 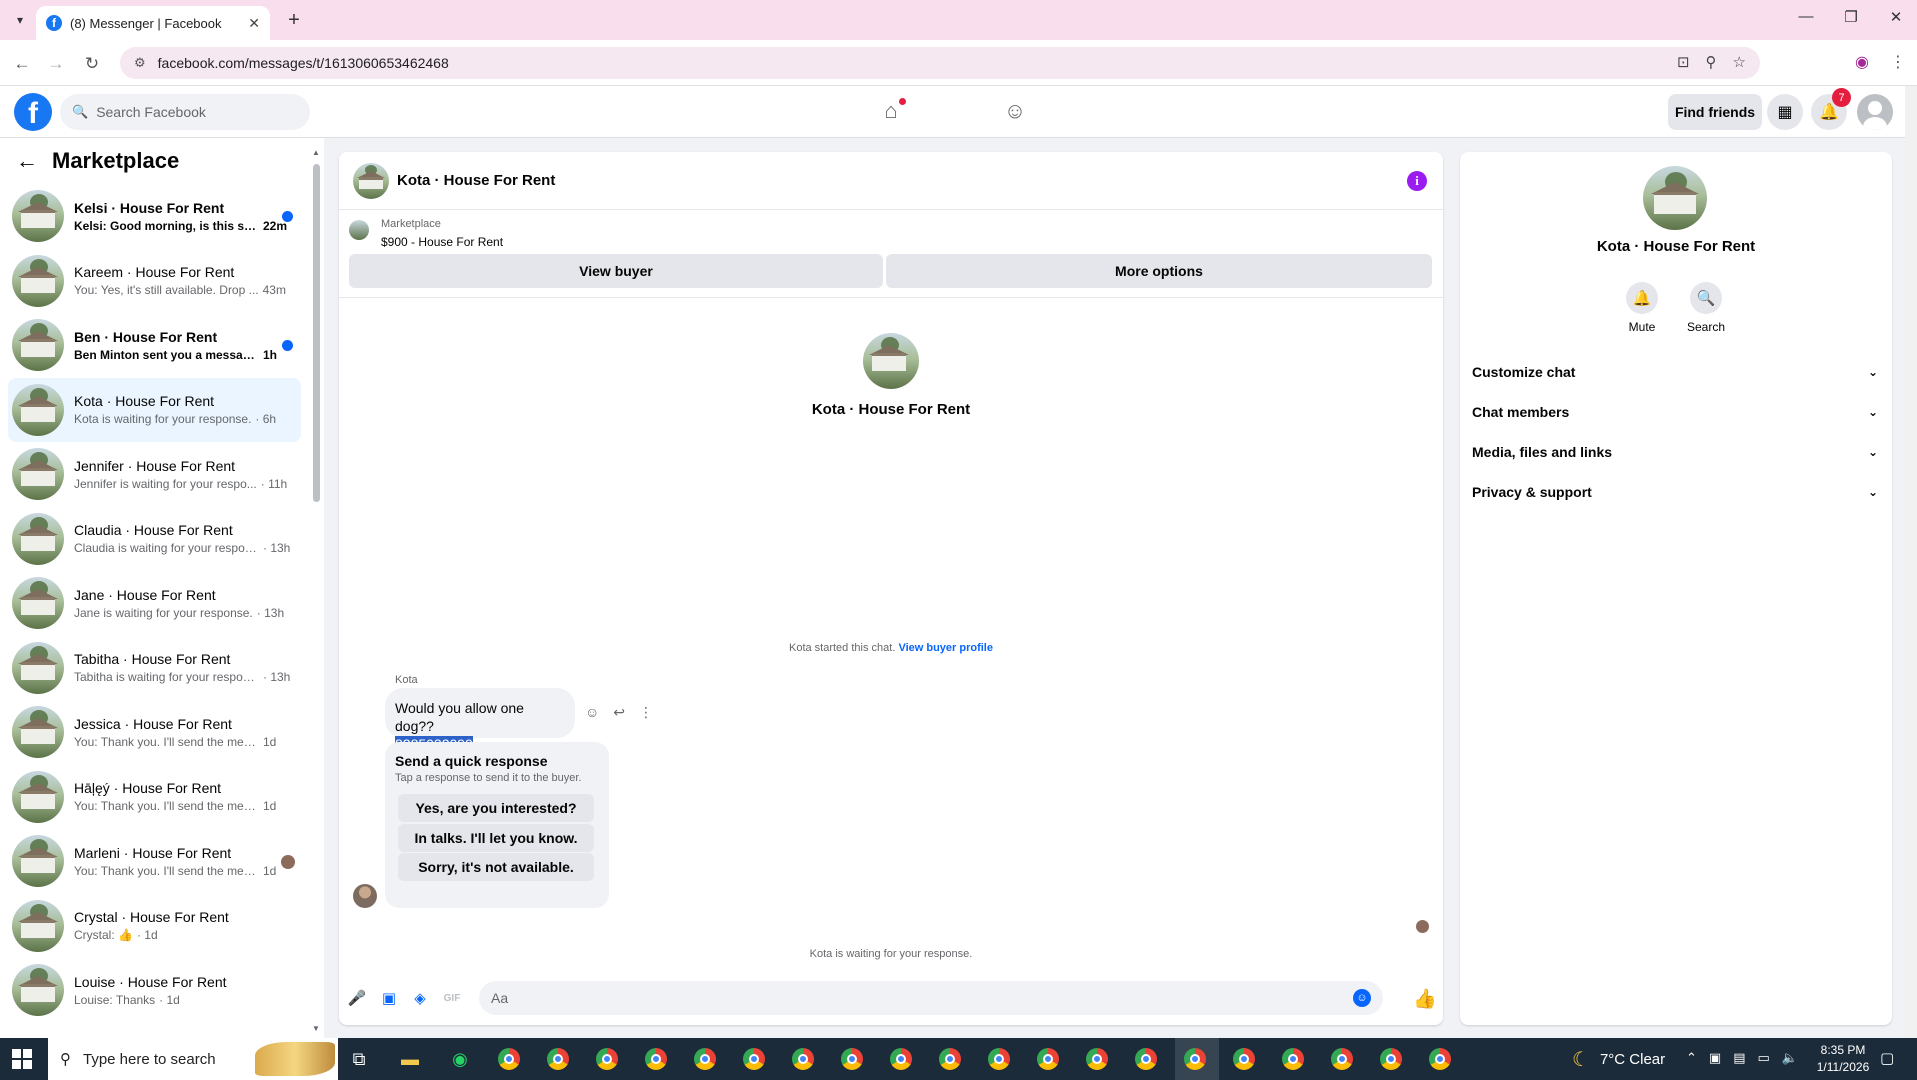 What do you see at coordinates (476, 180) in the screenshot?
I see `chat-title: Kota · House For Rent` at bounding box center [476, 180].